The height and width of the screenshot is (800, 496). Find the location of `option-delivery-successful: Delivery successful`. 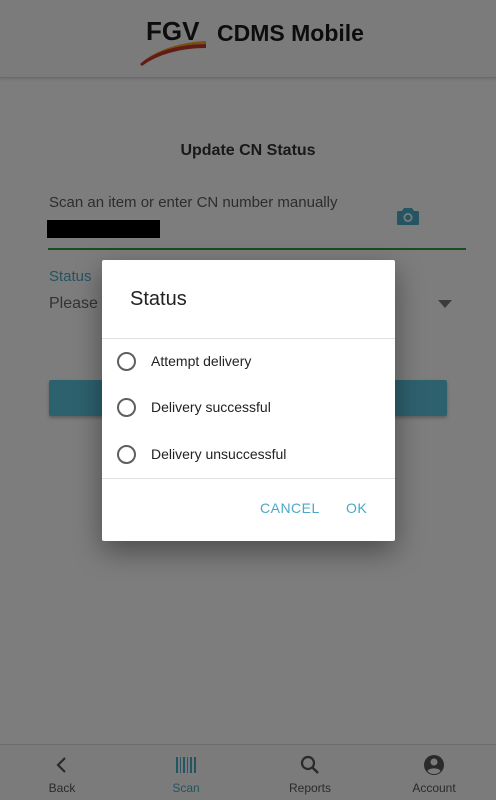

option-delivery-successful: Delivery successful is located at coordinates (248, 408).